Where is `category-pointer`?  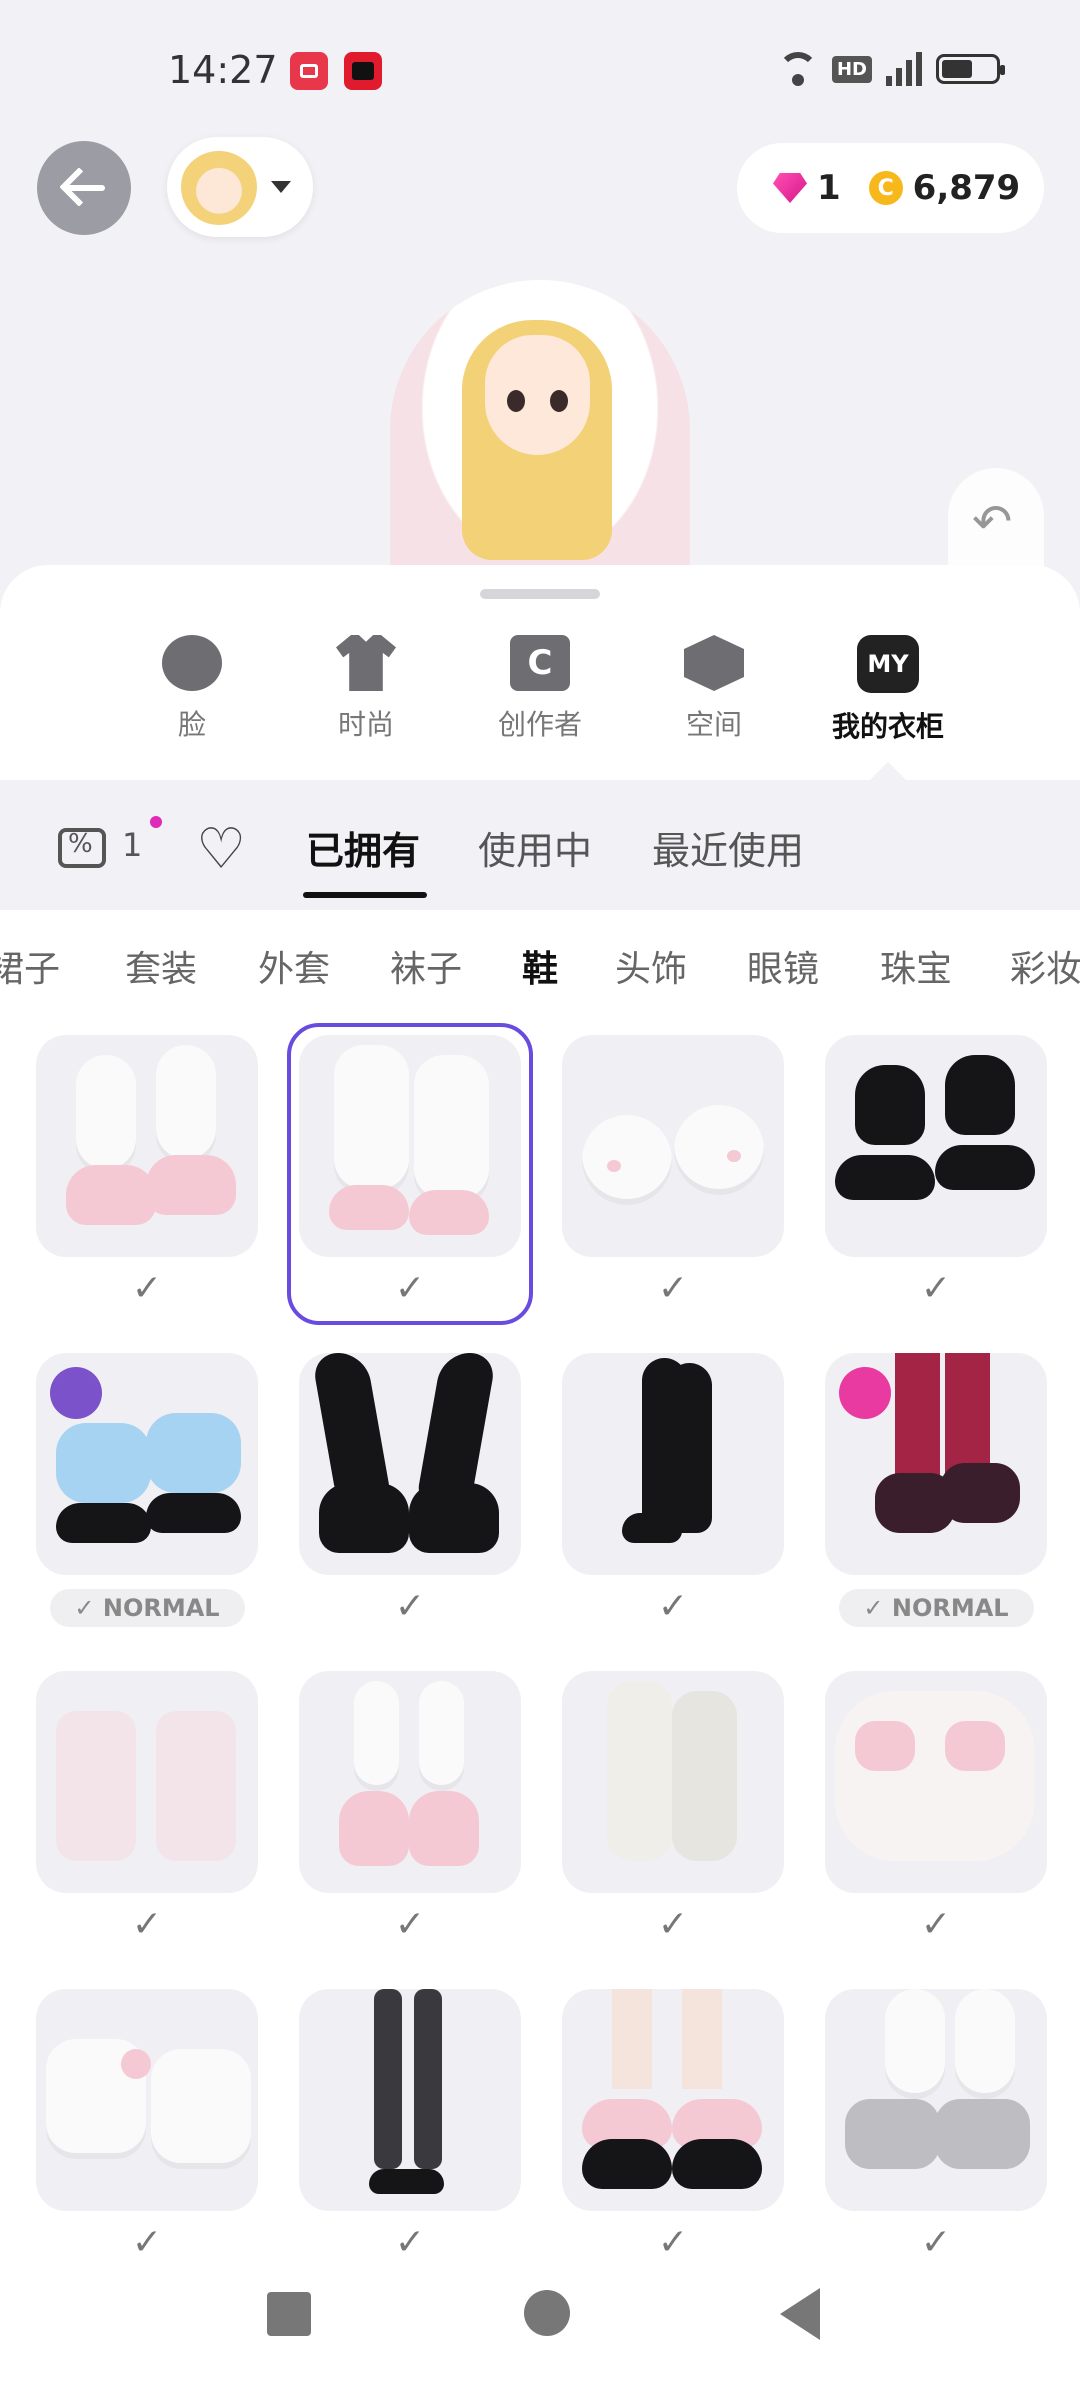
category-pointer is located at coordinates (888, 771).